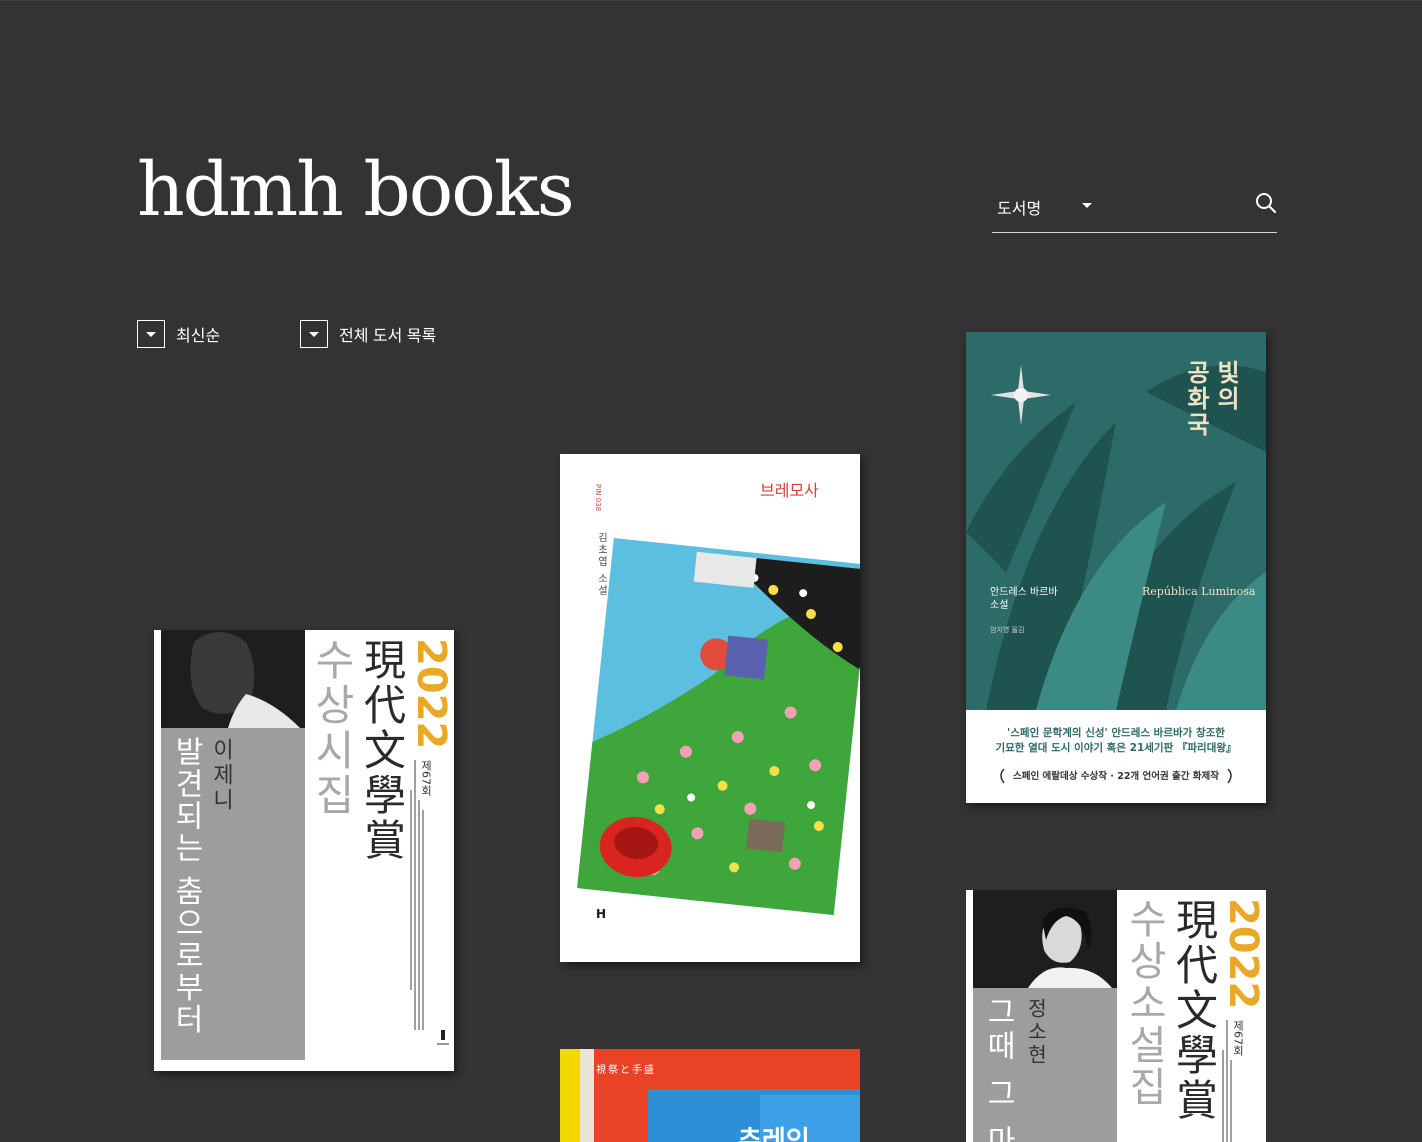  I want to click on site-logo: hdmh books, so click(356, 190).